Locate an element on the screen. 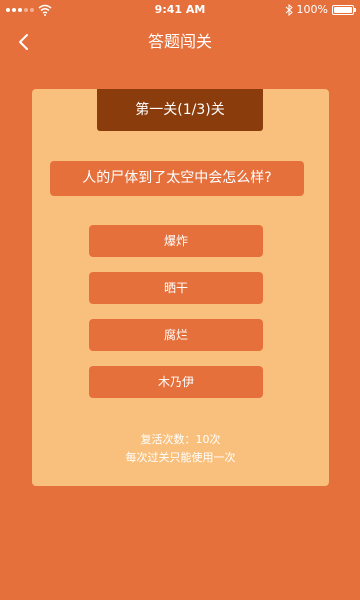 This screenshot has width=360, height=600. battery-percent: 100% is located at coordinates (312, 9).